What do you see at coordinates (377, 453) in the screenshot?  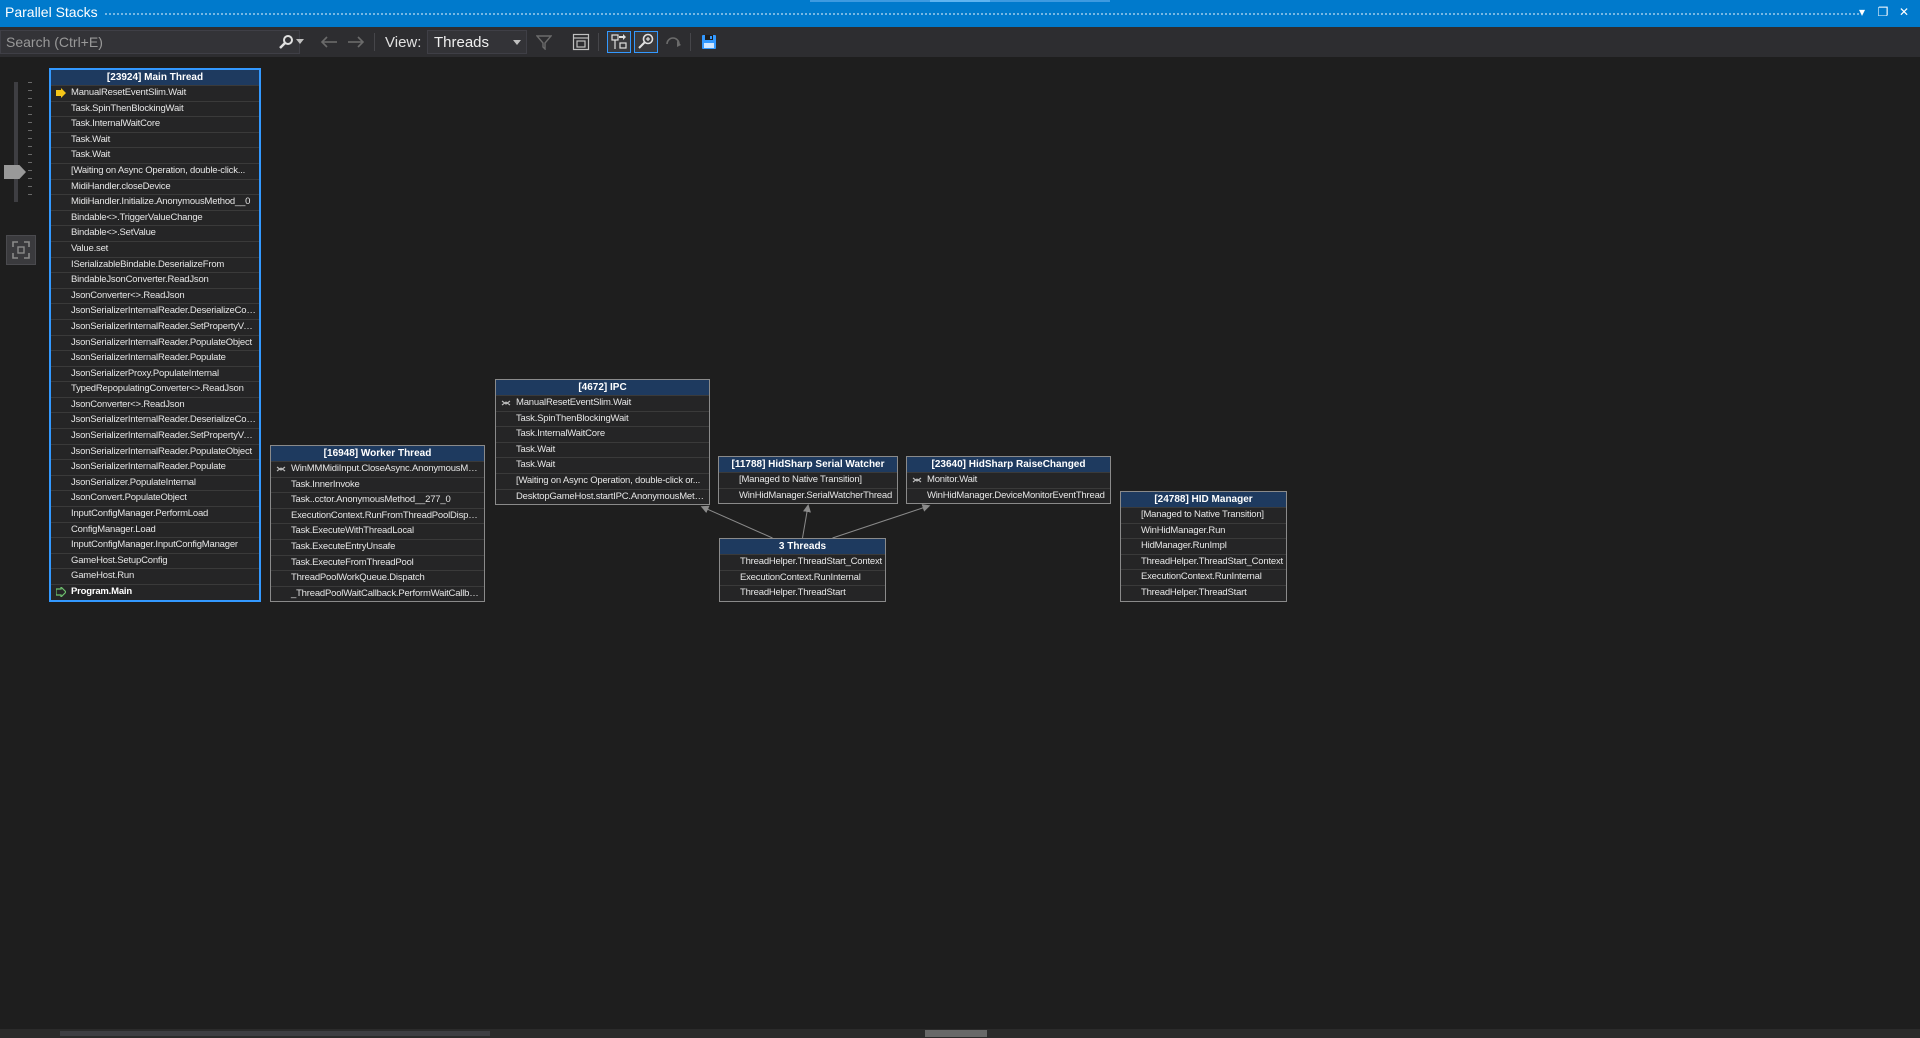 I see `stack-node-header: [16948] Worker Thread` at bounding box center [377, 453].